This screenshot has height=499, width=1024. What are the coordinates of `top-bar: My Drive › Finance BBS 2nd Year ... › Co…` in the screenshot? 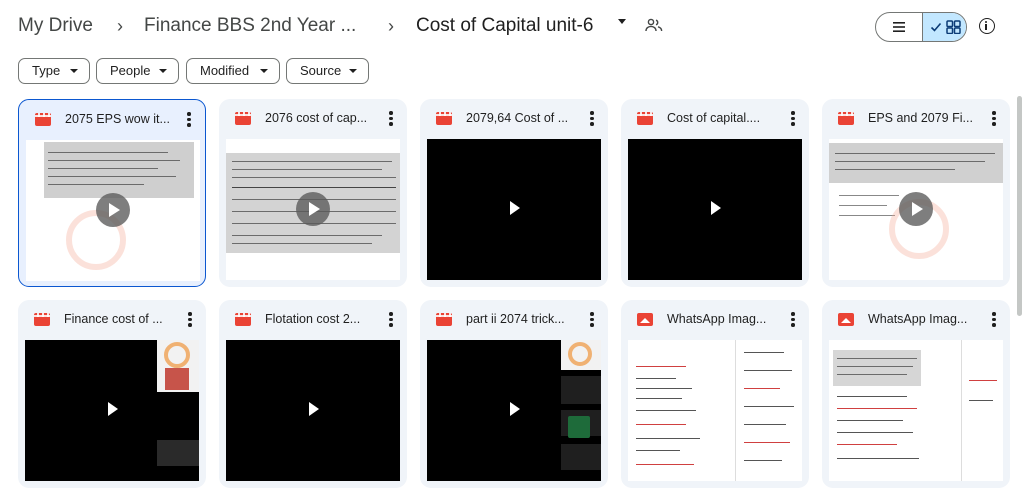 It's located at (512, 27).